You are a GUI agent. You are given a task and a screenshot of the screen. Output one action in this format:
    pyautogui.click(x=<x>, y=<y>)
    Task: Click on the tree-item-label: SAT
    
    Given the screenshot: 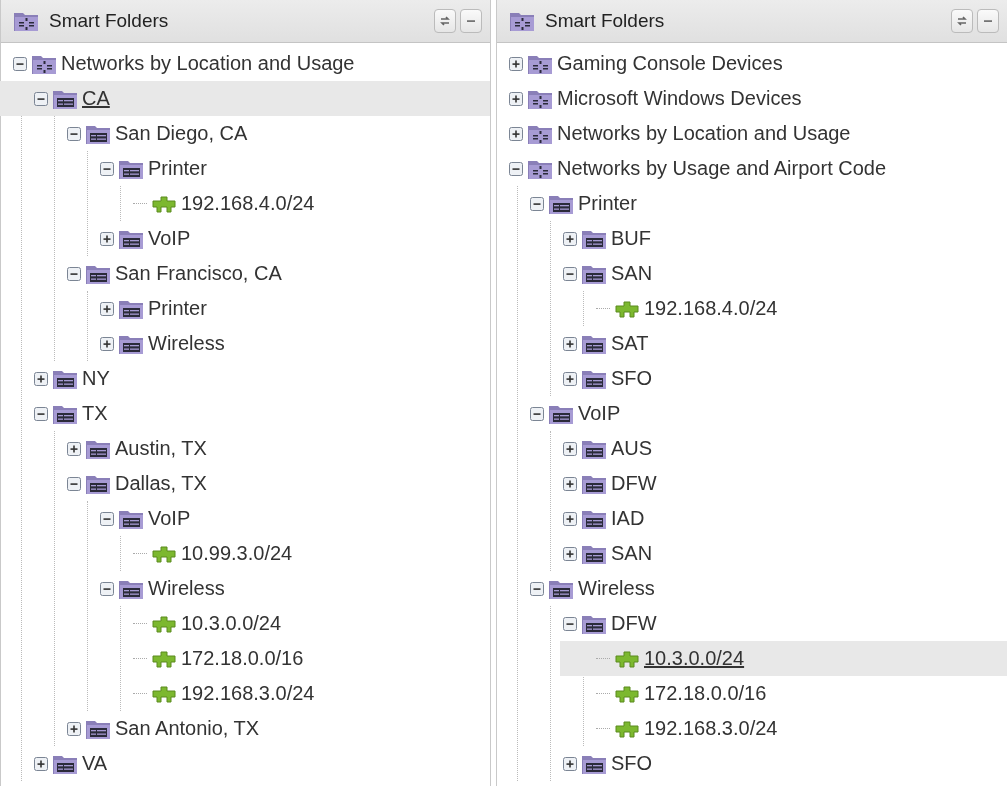 What is the action you would take?
    pyautogui.click(x=630, y=343)
    